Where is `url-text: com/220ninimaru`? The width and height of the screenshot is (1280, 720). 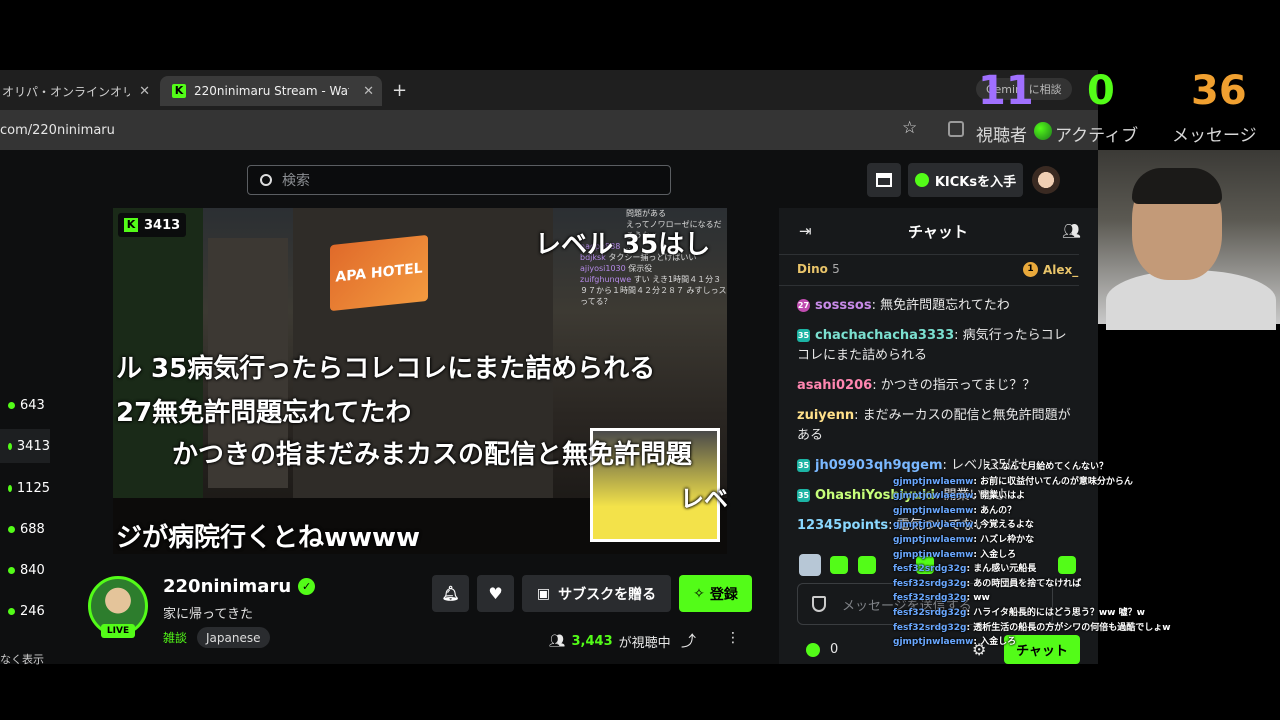
url-text: com/220ninimaru is located at coordinates (57, 130).